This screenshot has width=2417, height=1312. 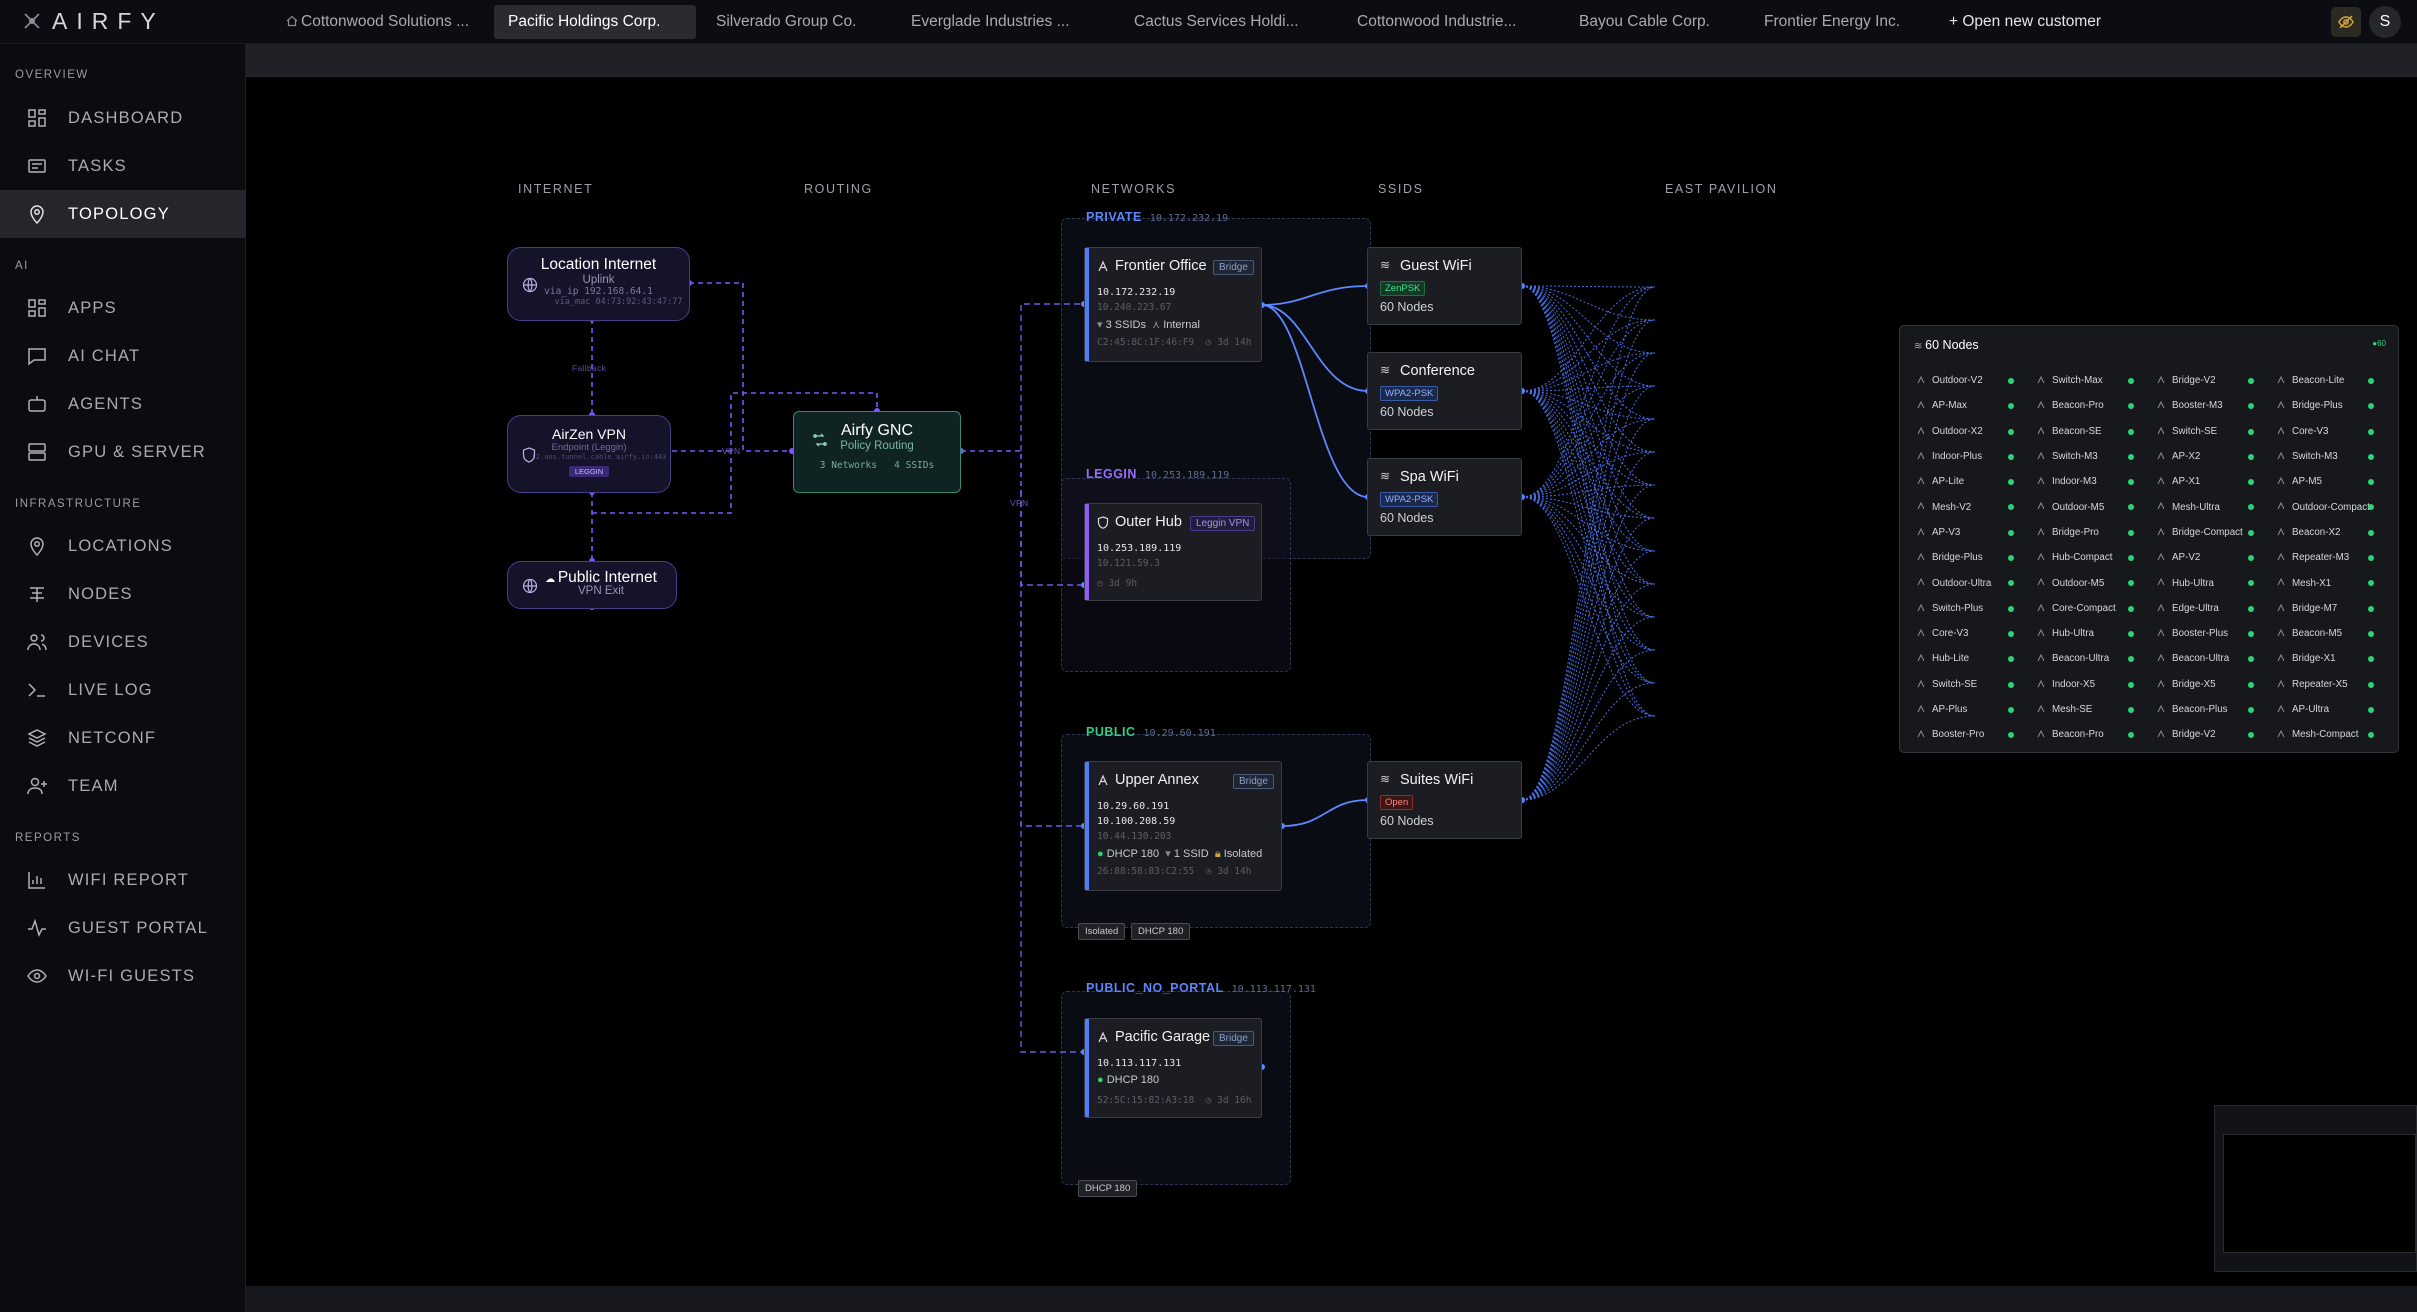 I want to click on sidebar-item-wifi-guests: WI-FI GUESTS, so click(x=123, y=976).